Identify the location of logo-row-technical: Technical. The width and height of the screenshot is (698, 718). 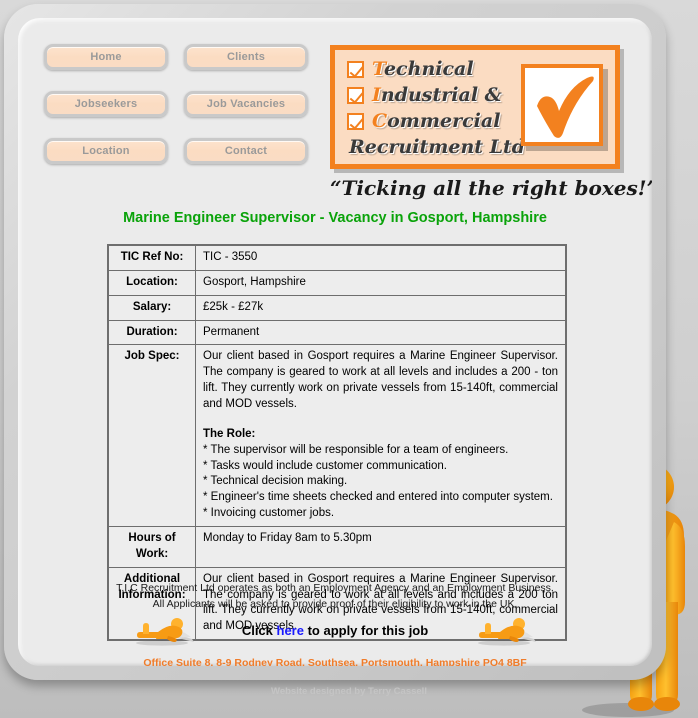
(436, 69).